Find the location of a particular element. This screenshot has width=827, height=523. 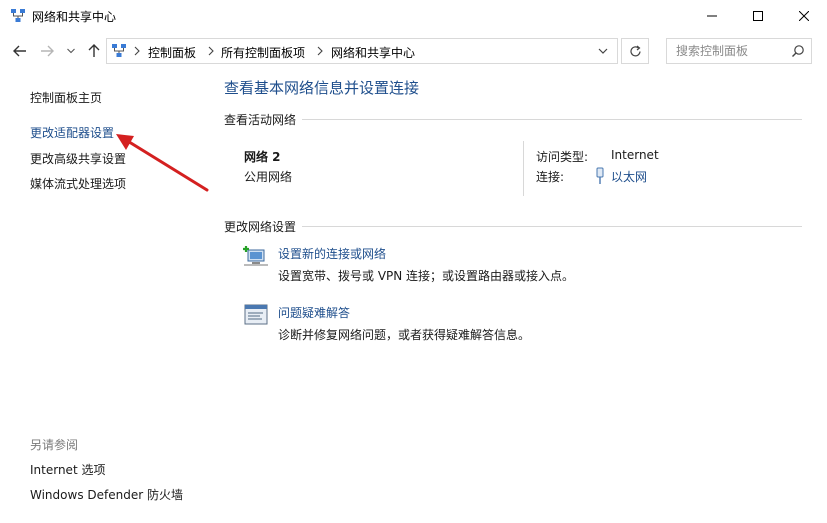

access-type-label: 访问类型: is located at coordinates (562, 157).